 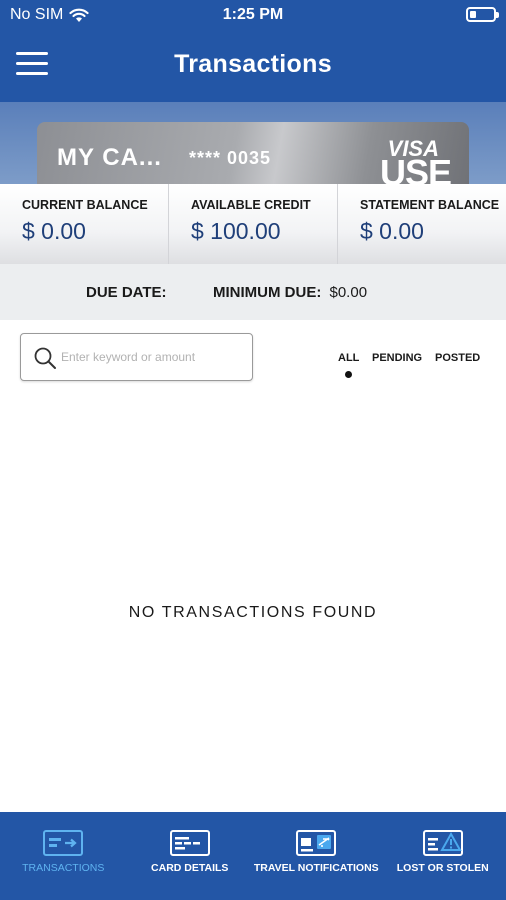 What do you see at coordinates (348, 374) in the screenshot?
I see `selected-filter-indicator` at bounding box center [348, 374].